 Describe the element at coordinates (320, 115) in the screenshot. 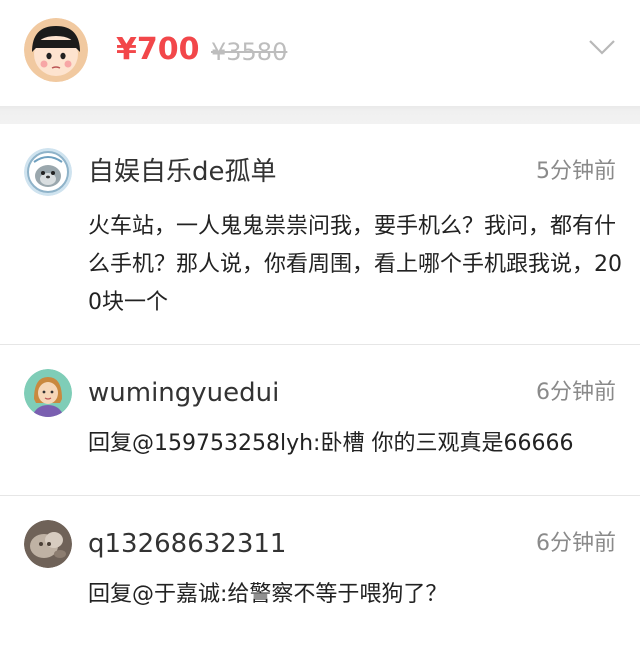

I see `section-divider` at that location.